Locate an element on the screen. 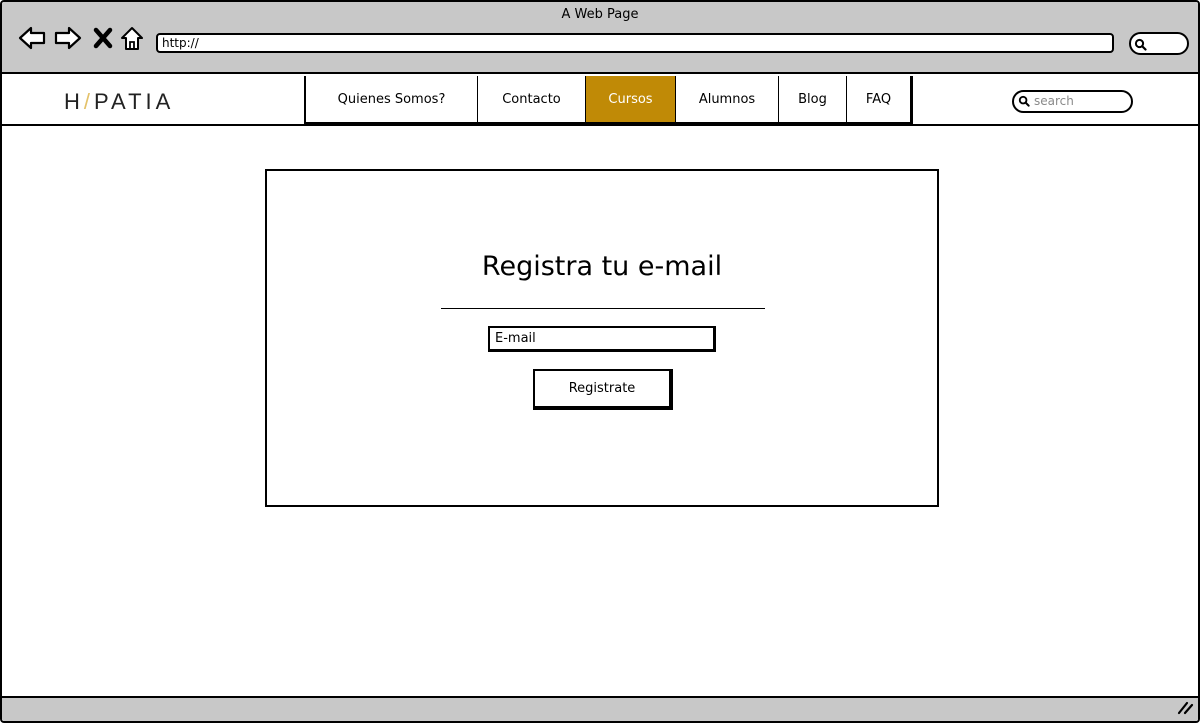 The height and width of the screenshot is (723, 1200). nav-item-blog: Blog is located at coordinates (813, 99).